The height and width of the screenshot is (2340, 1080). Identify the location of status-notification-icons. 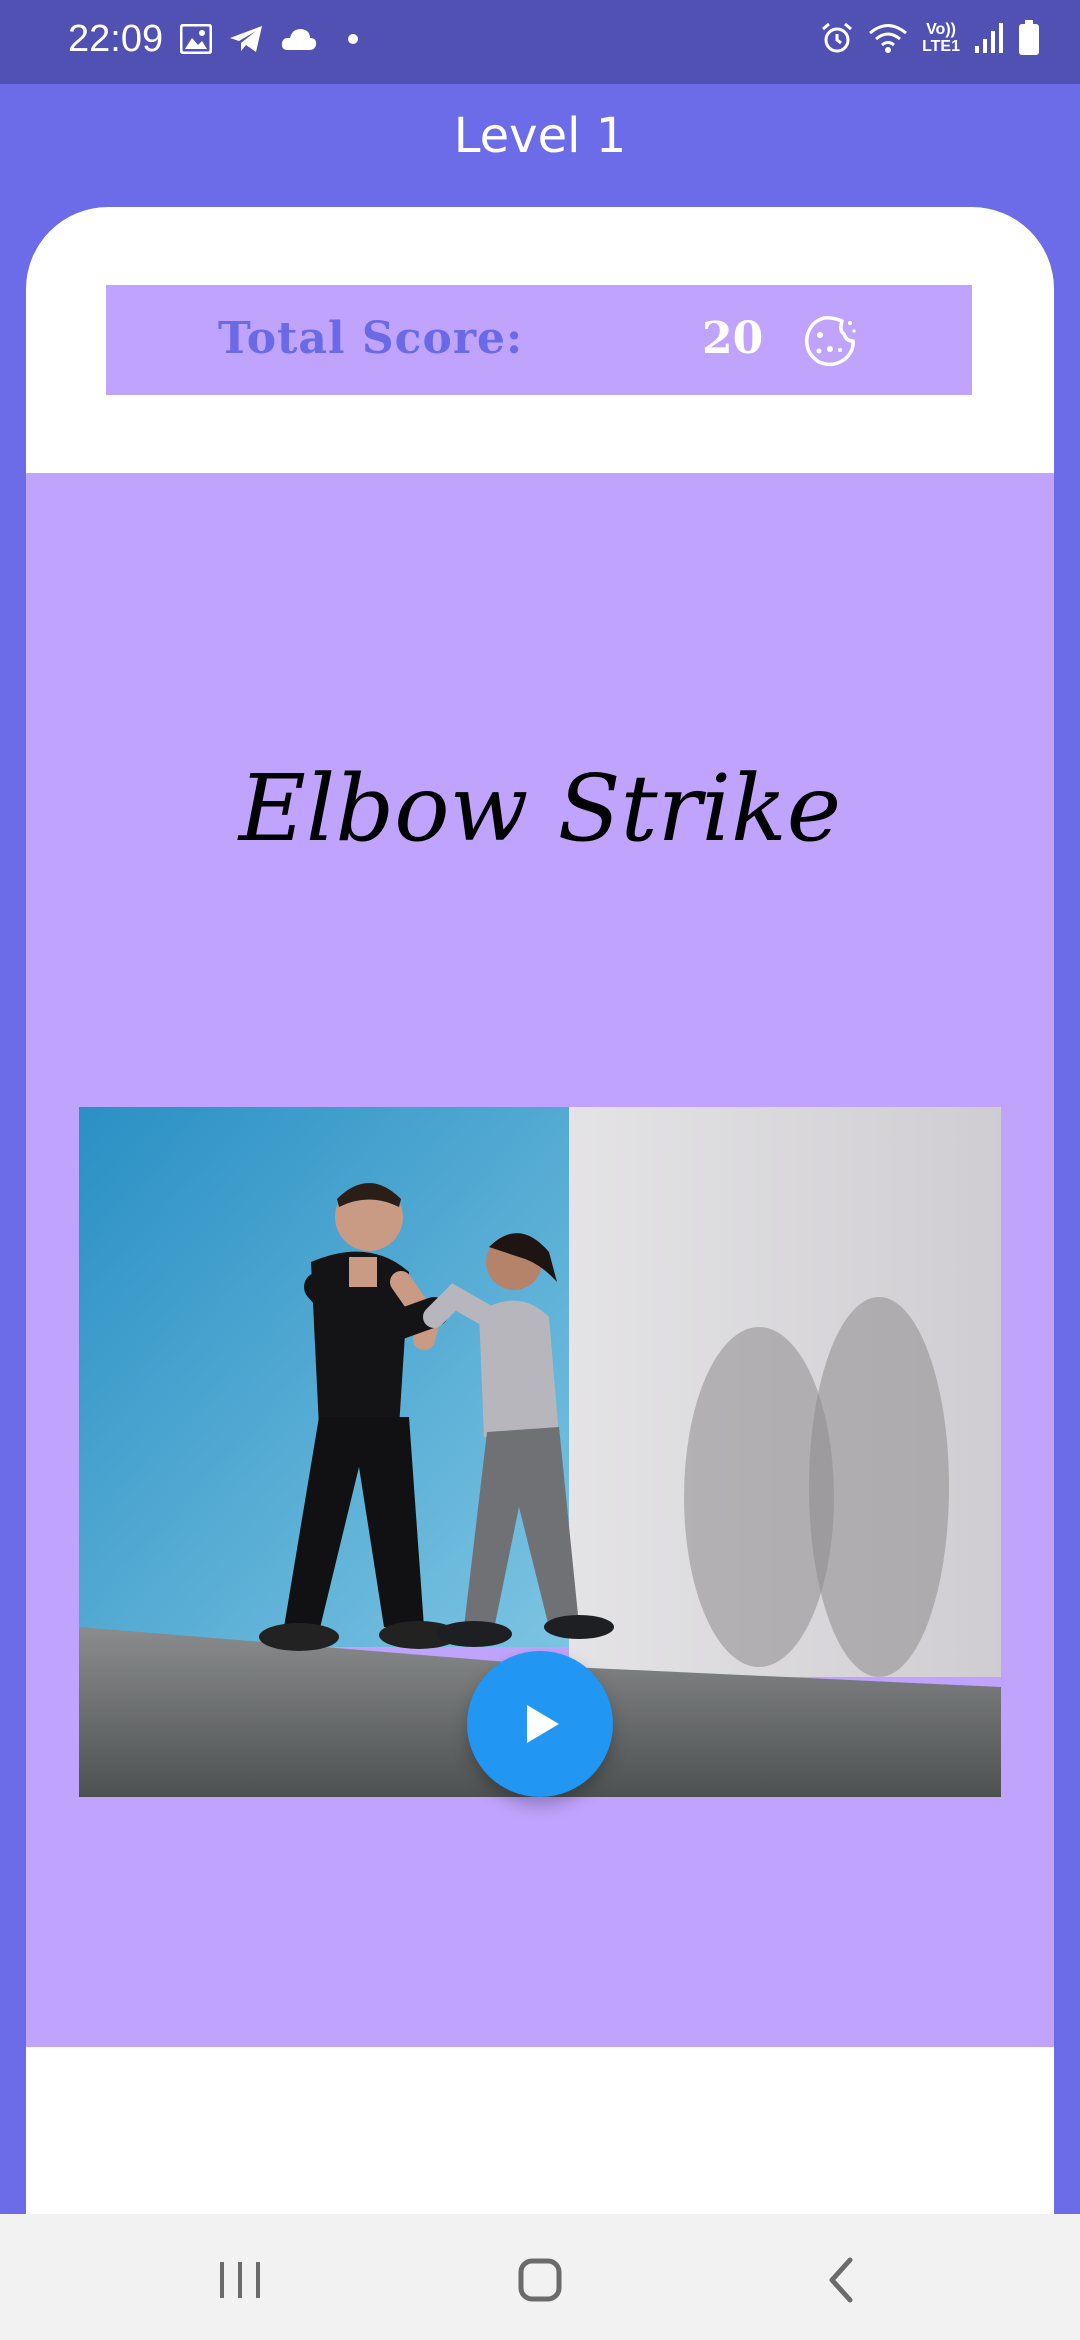
(269, 39).